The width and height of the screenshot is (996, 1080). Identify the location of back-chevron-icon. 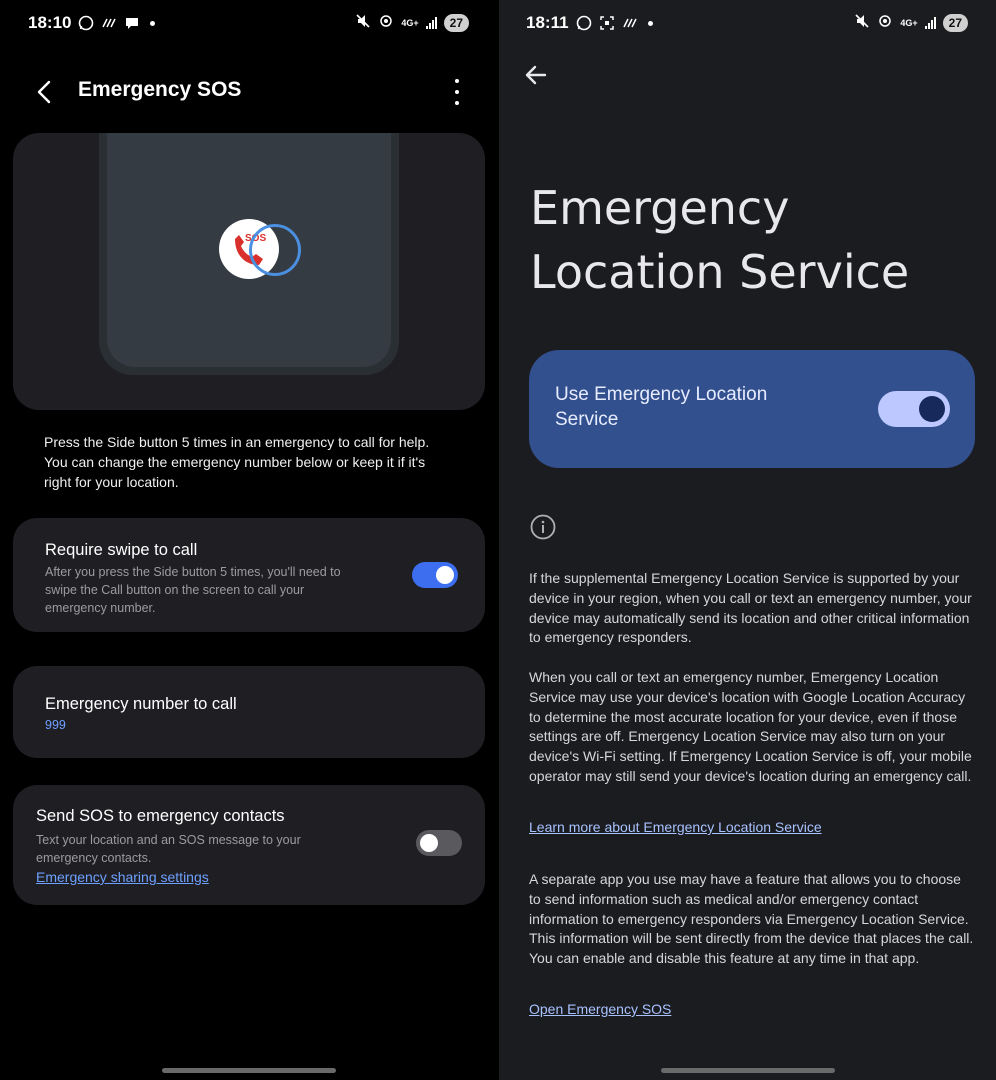
(45, 92).